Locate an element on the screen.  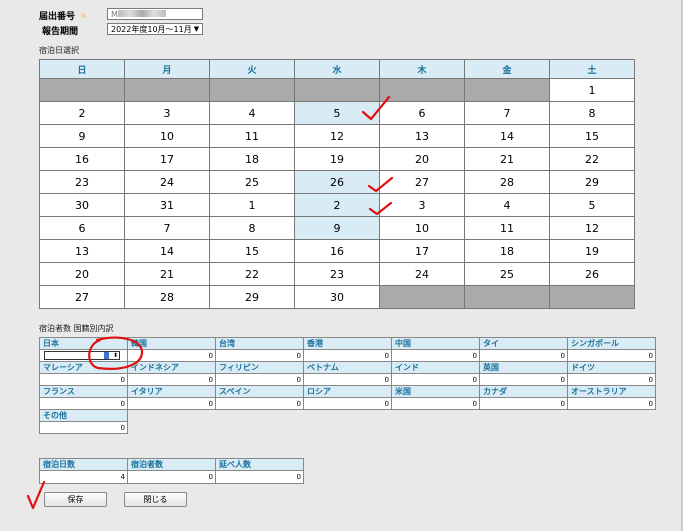
calendar-week: 9 10 11 12 13 14 15 is located at coordinates (337, 136).